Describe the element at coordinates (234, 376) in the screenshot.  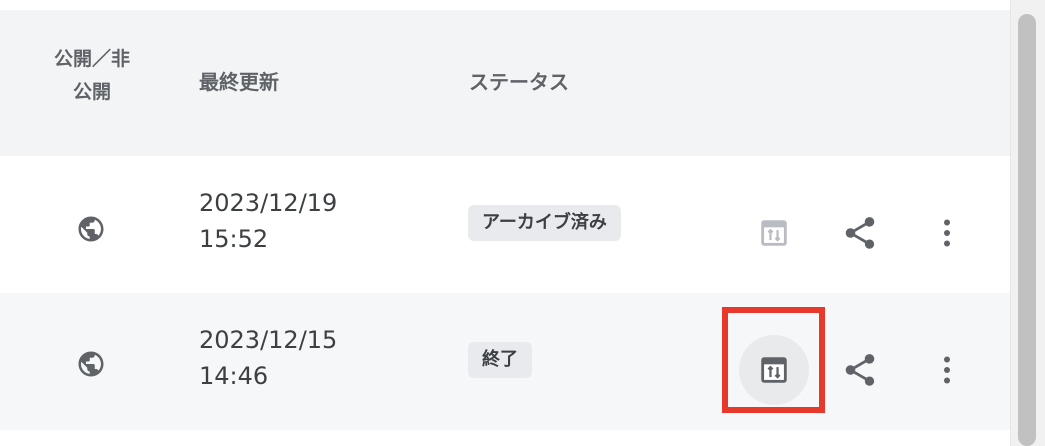
I see `last-updated-time: 14:46` at that location.